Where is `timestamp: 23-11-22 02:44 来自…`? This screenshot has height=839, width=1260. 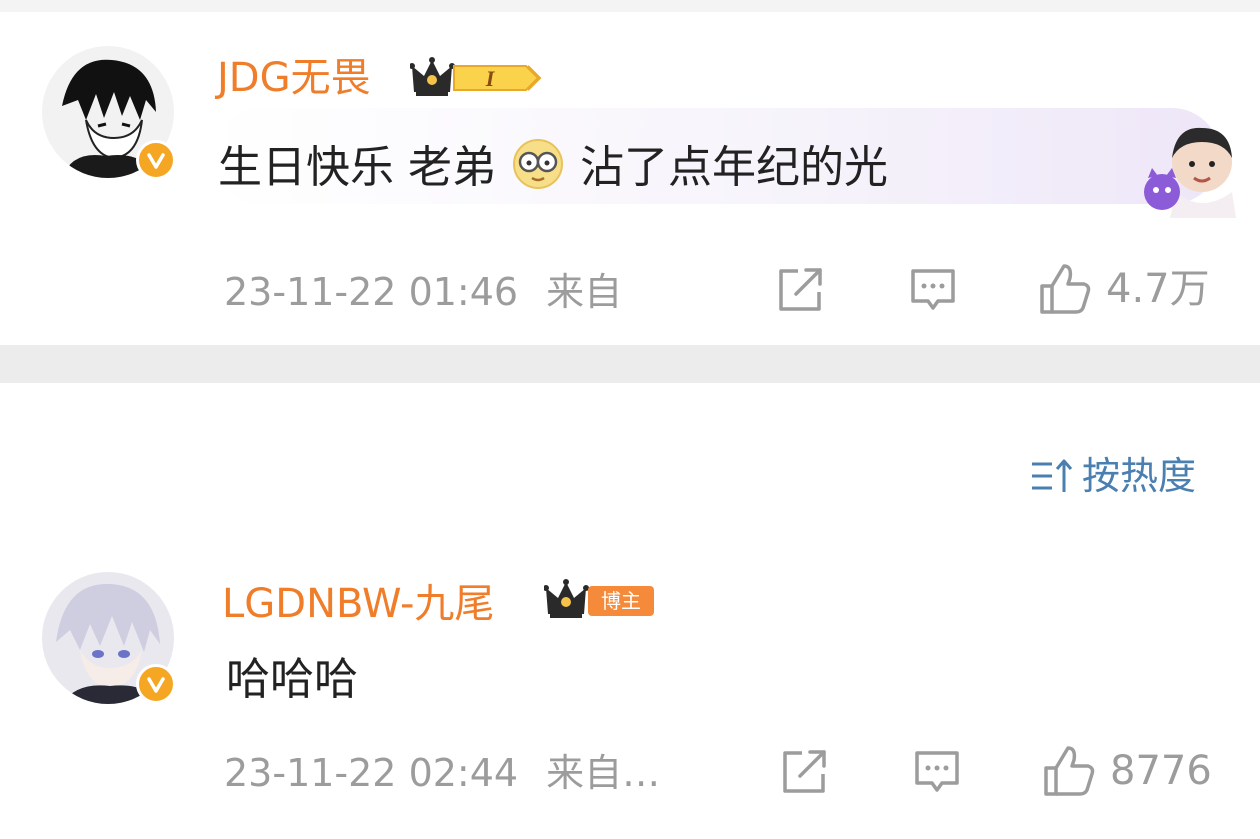
timestamp: 23-11-22 02:44 来自… is located at coordinates (442, 773).